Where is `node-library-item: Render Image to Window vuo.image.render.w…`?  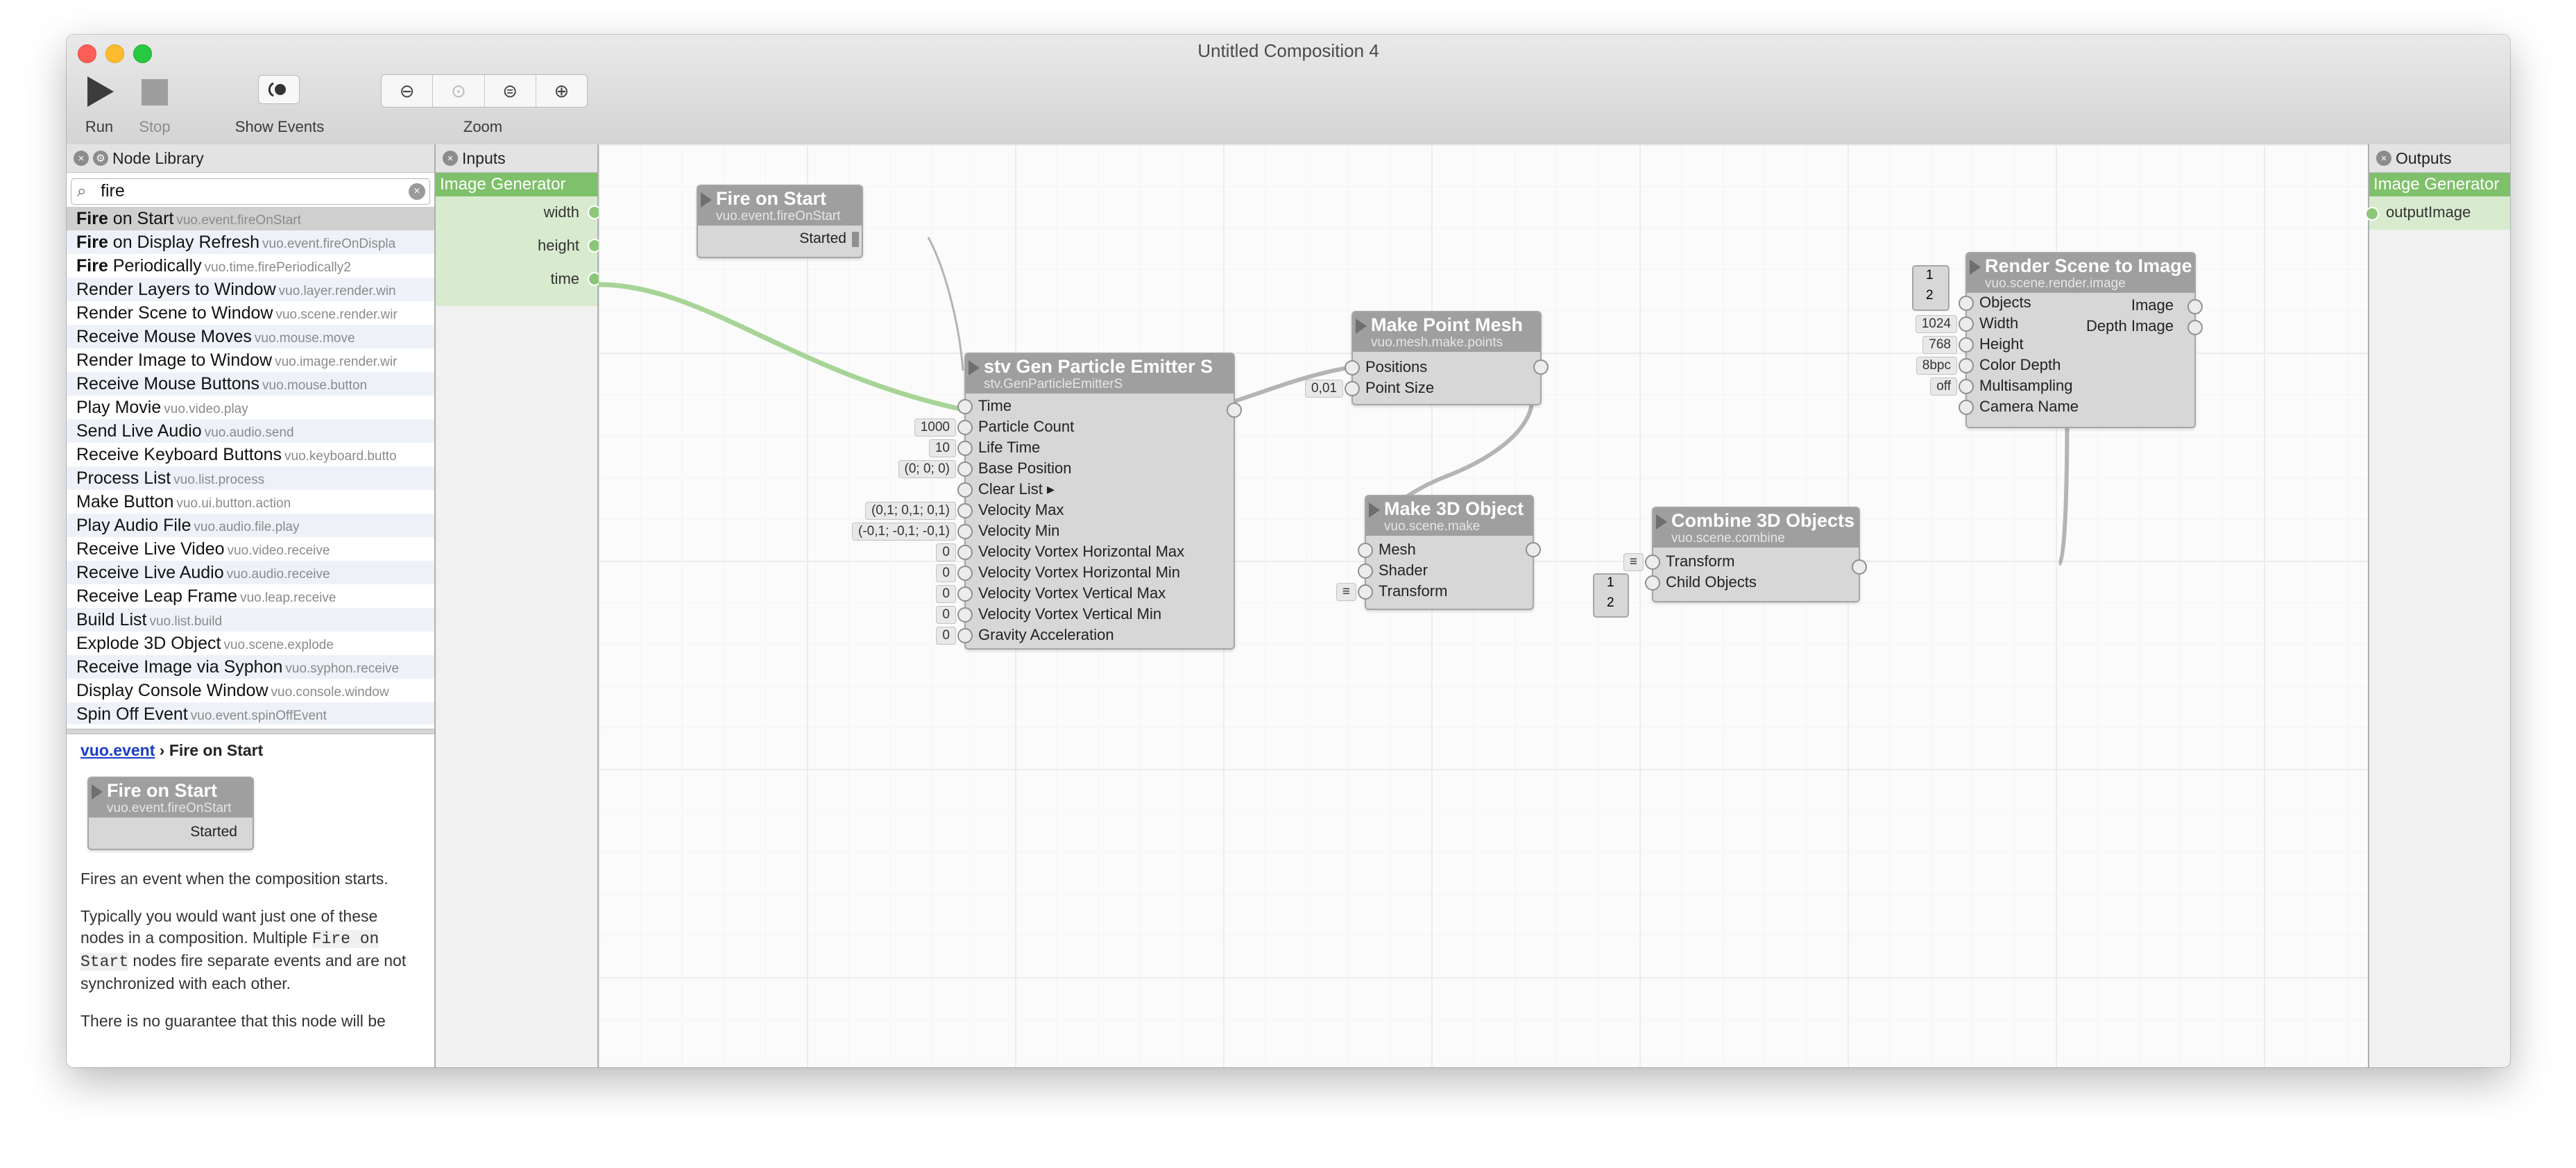 node-library-item: Render Image to Window vuo.image.render.w… is located at coordinates (250, 360).